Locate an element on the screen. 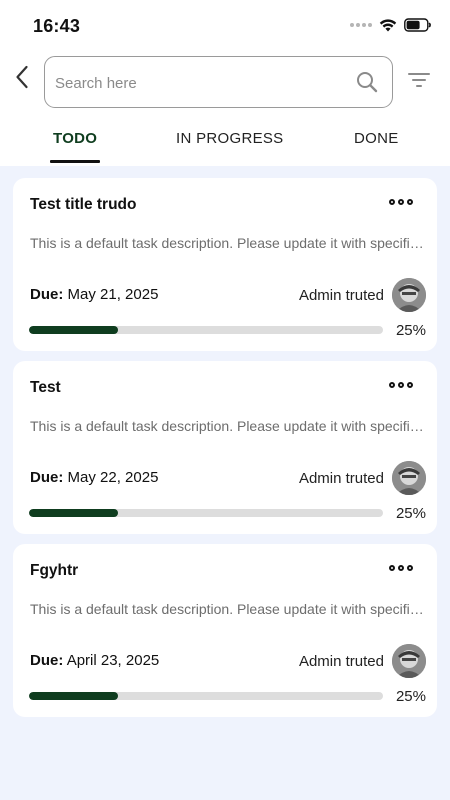 This screenshot has width=450, height=800. active-tab-indicator is located at coordinates (75, 161).